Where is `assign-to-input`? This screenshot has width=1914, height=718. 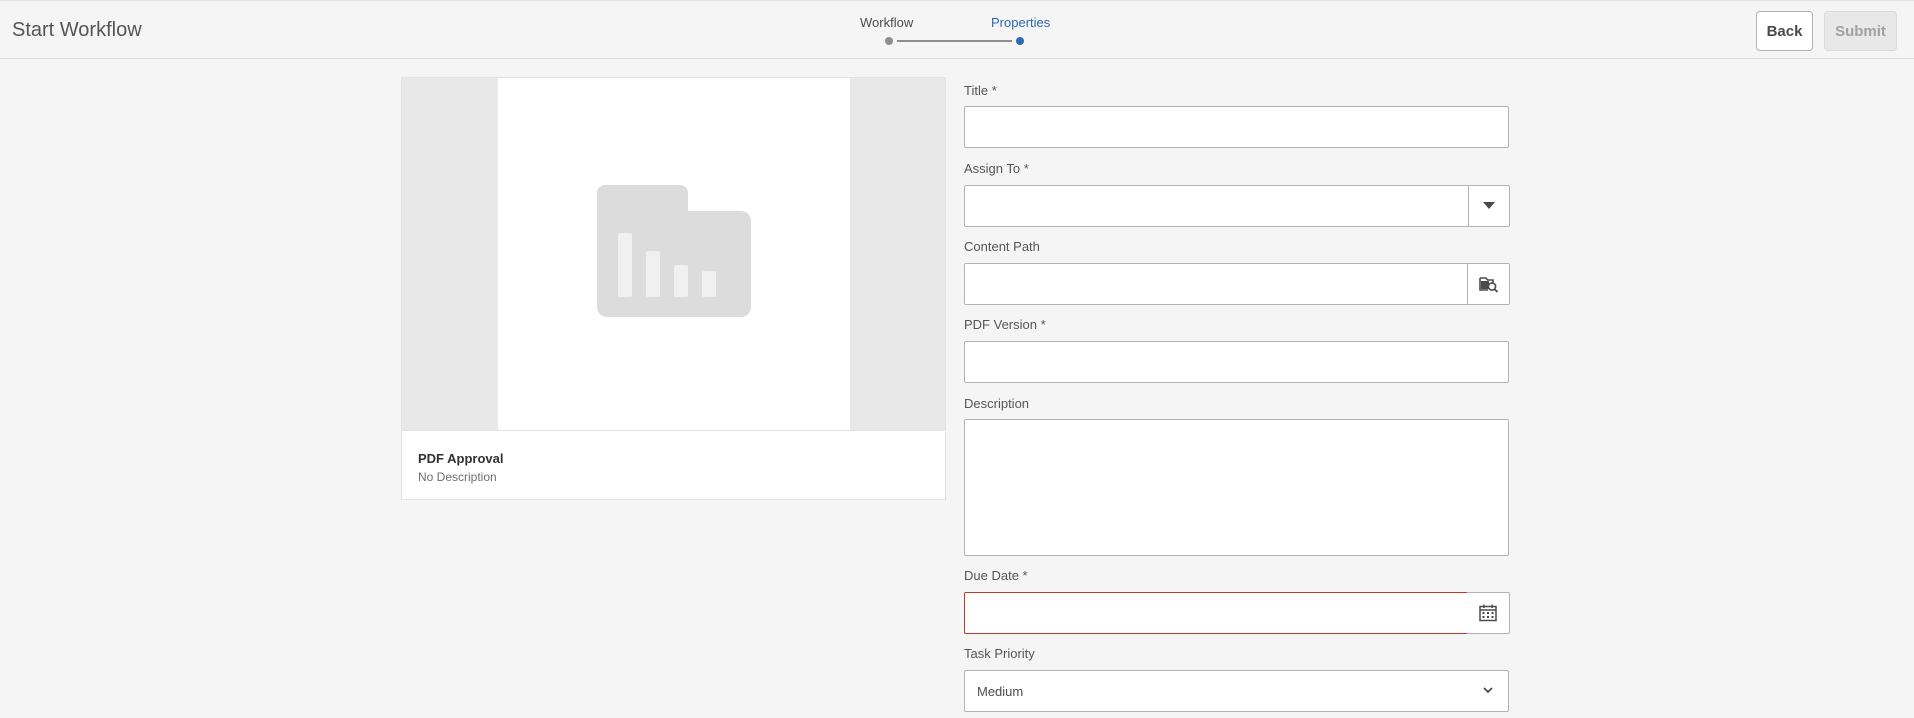
assign-to-input is located at coordinates (1216, 206).